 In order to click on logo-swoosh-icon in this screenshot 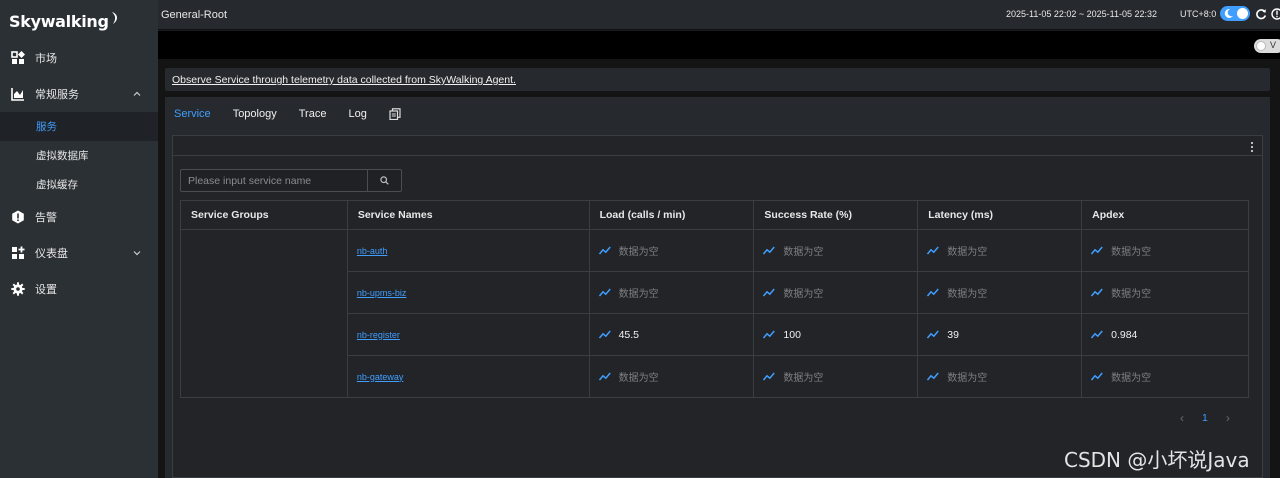, I will do `click(114, 18)`.